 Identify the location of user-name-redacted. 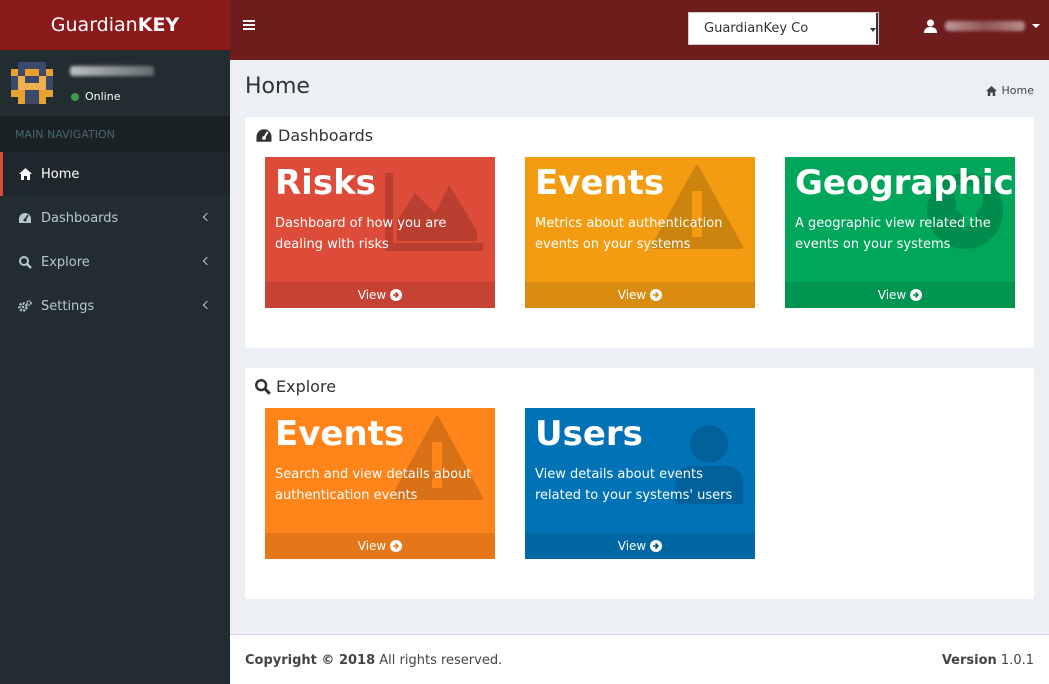
(985, 26).